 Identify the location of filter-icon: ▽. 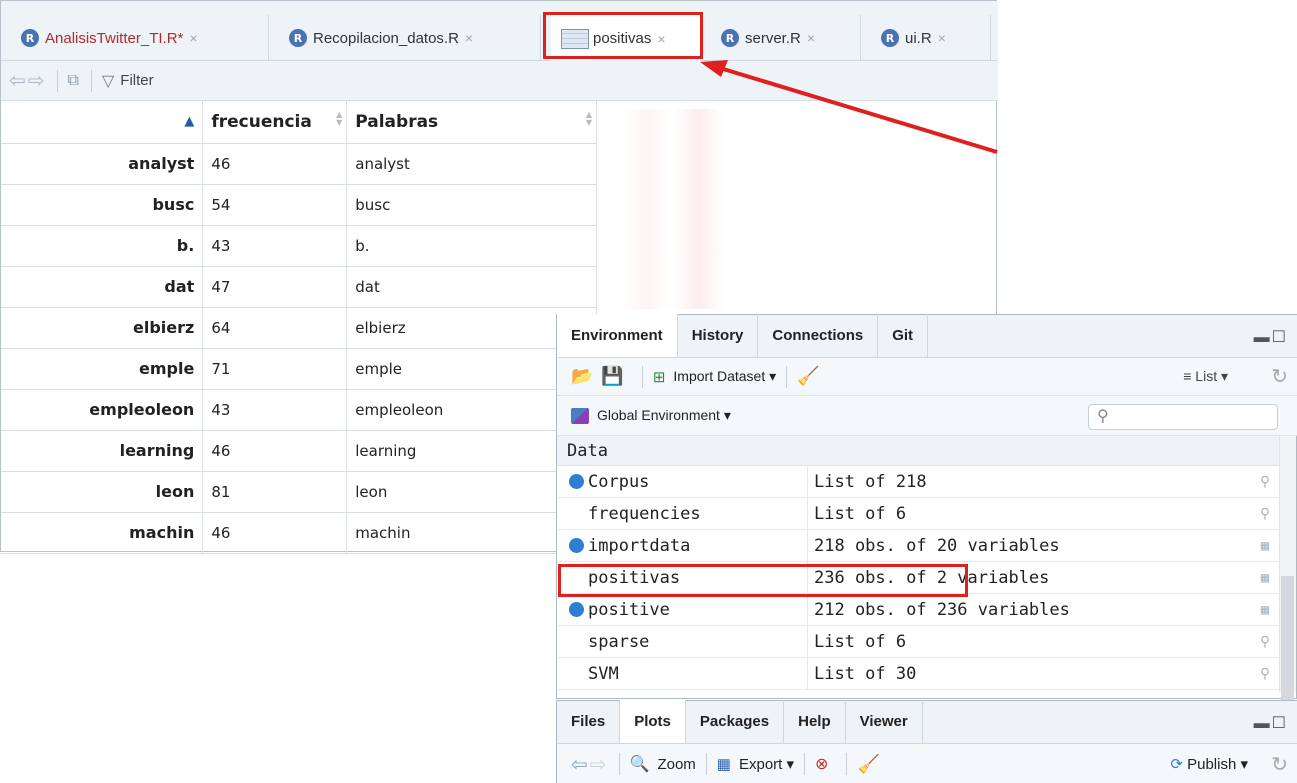
(108, 81).